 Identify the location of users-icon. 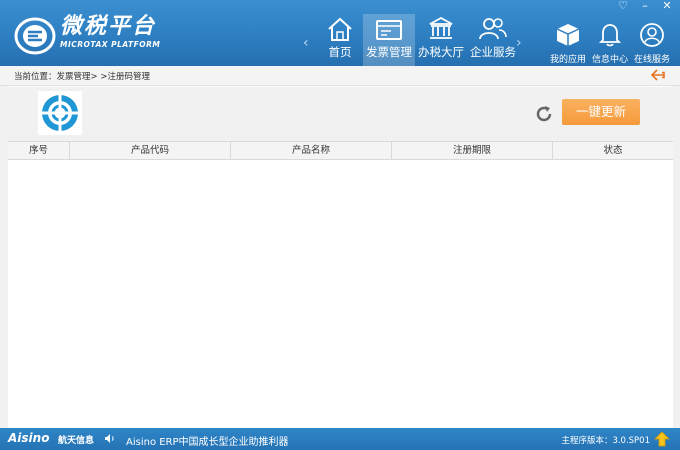
(493, 29).